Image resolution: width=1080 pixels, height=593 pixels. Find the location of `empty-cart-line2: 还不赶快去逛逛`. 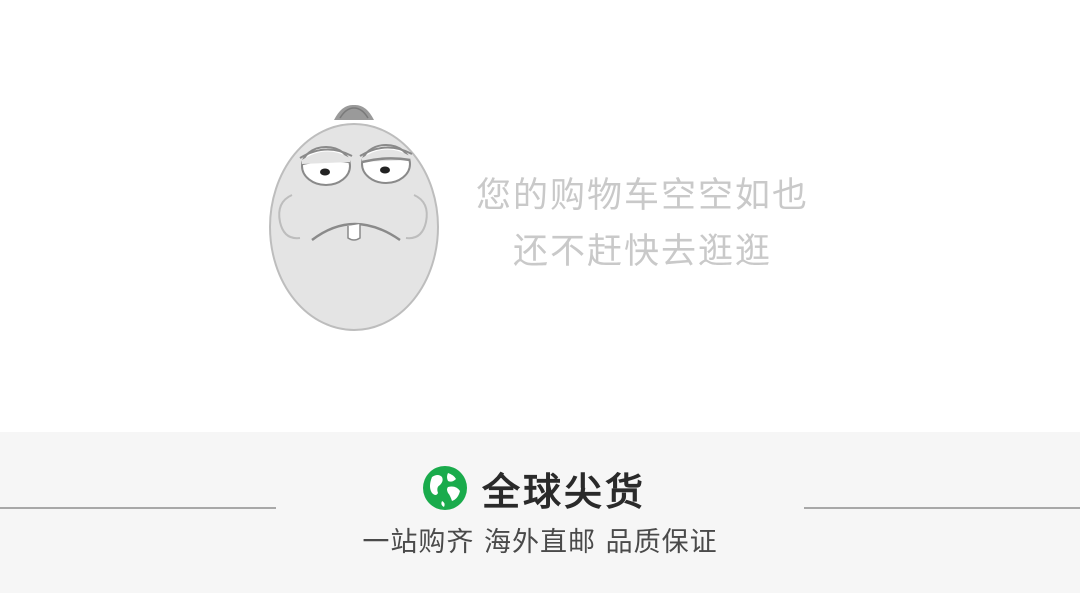

empty-cart-line2: 还不赶快去逛逛 is located at coordinates (642, 252).